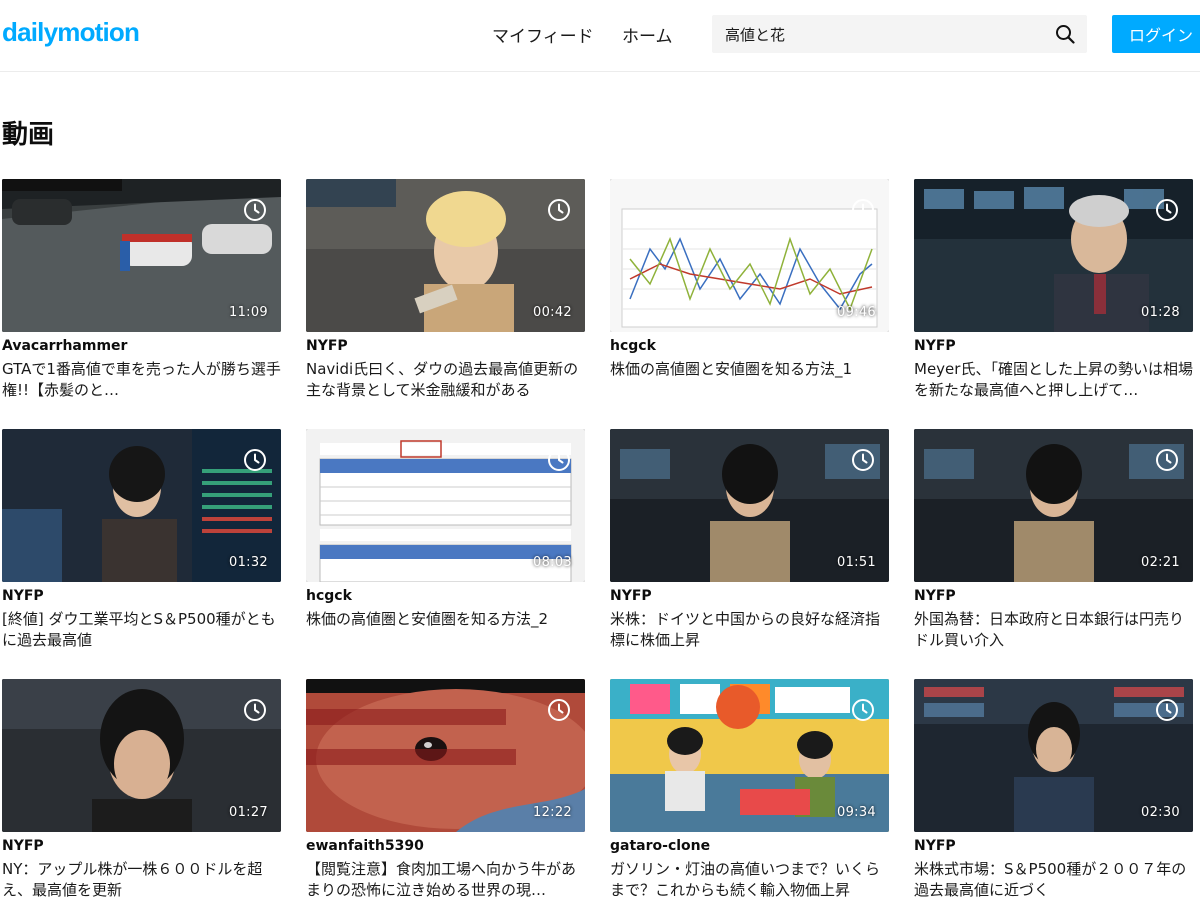 The width and height of the screenshot is (1200, 897). I want to click on video-title: ガソリン・灯油の高値いつまで？いくらまで？これからも続く輸入物価上昇, so click(749, 878).